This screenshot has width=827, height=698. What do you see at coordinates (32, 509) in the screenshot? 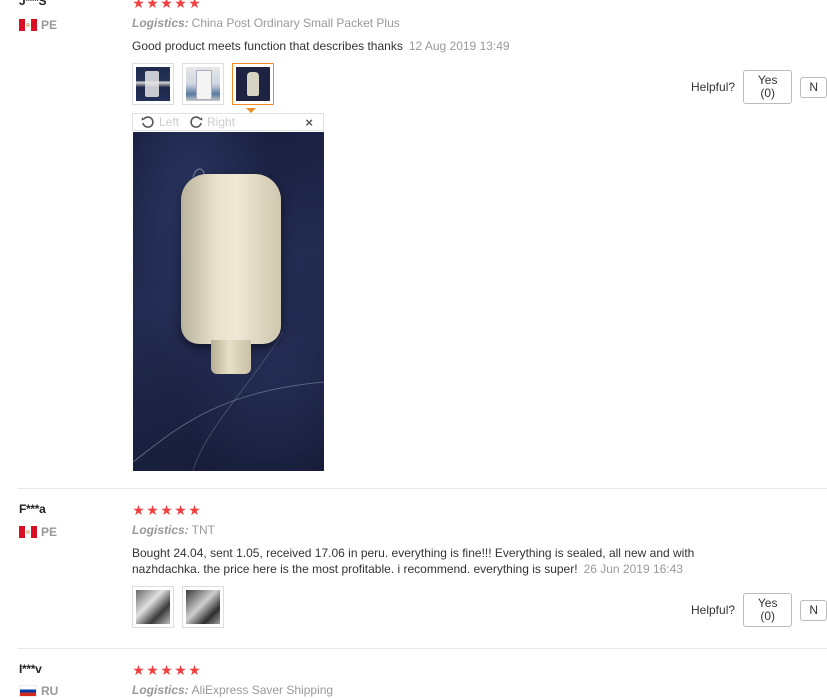
I see `reviewer-name: F***a` at bounding box center [32, 509].